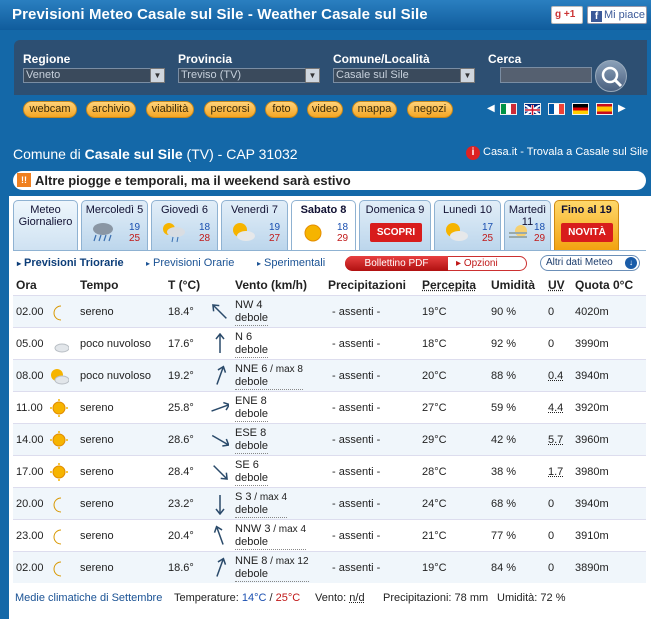 The height and width of the screenshot is (619, 651). Describe the element at coordinates (114, 225) in the screenshot. I see `tab-day-mercoledi: Mercoledì 5 19 25` at that location.